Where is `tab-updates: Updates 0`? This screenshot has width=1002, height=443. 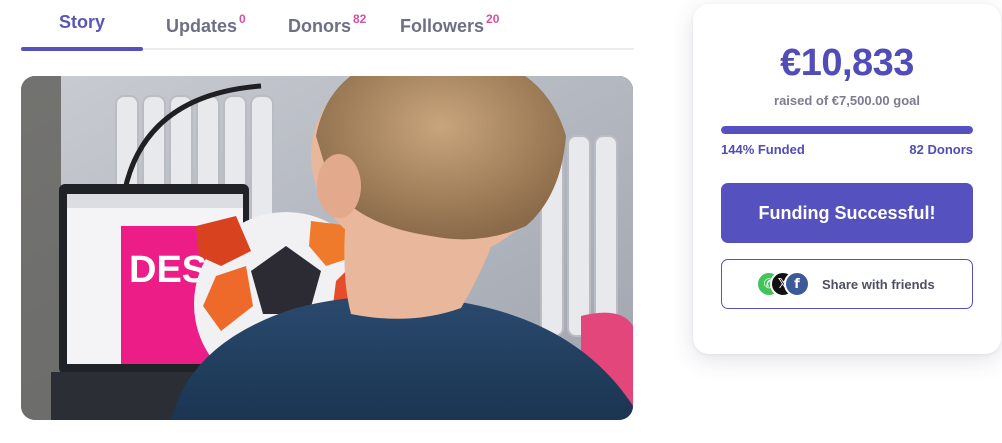
tab-updates: Updates 0 is located at coordinates (206, 27).